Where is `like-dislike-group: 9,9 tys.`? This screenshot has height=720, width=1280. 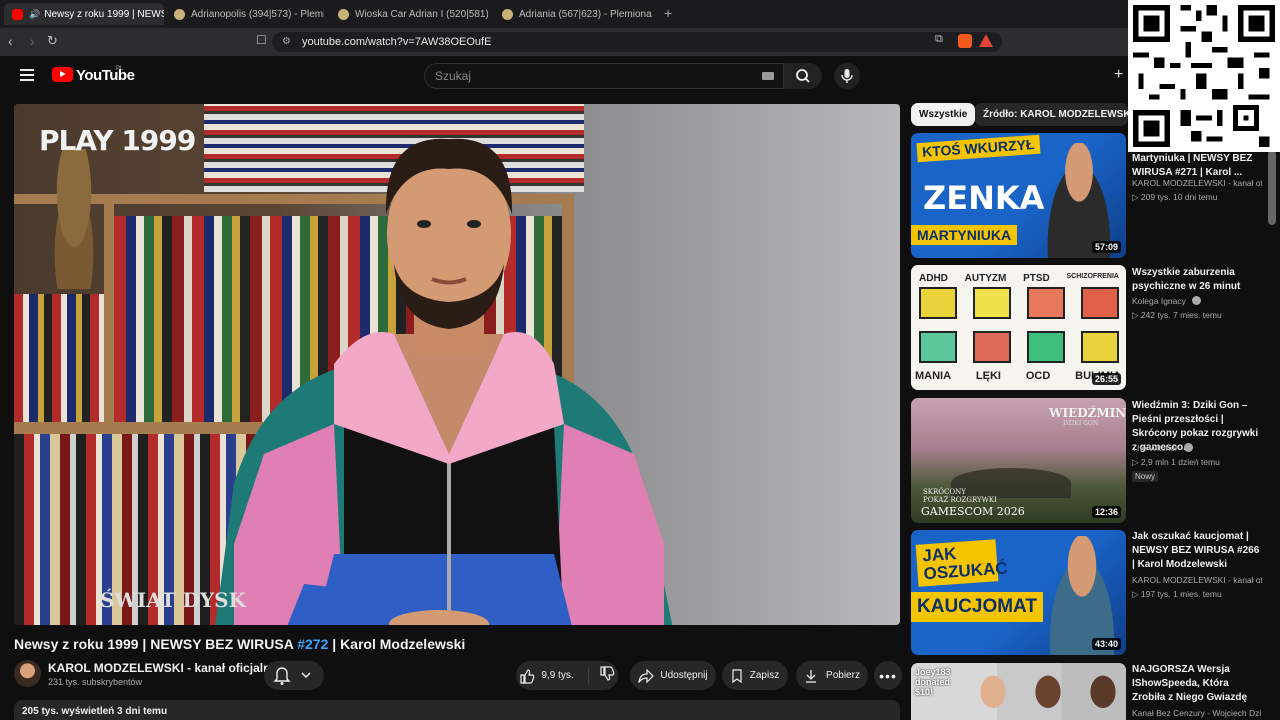 like-dislike-group: 9,9 tys. is located at coordinates (567, 675).